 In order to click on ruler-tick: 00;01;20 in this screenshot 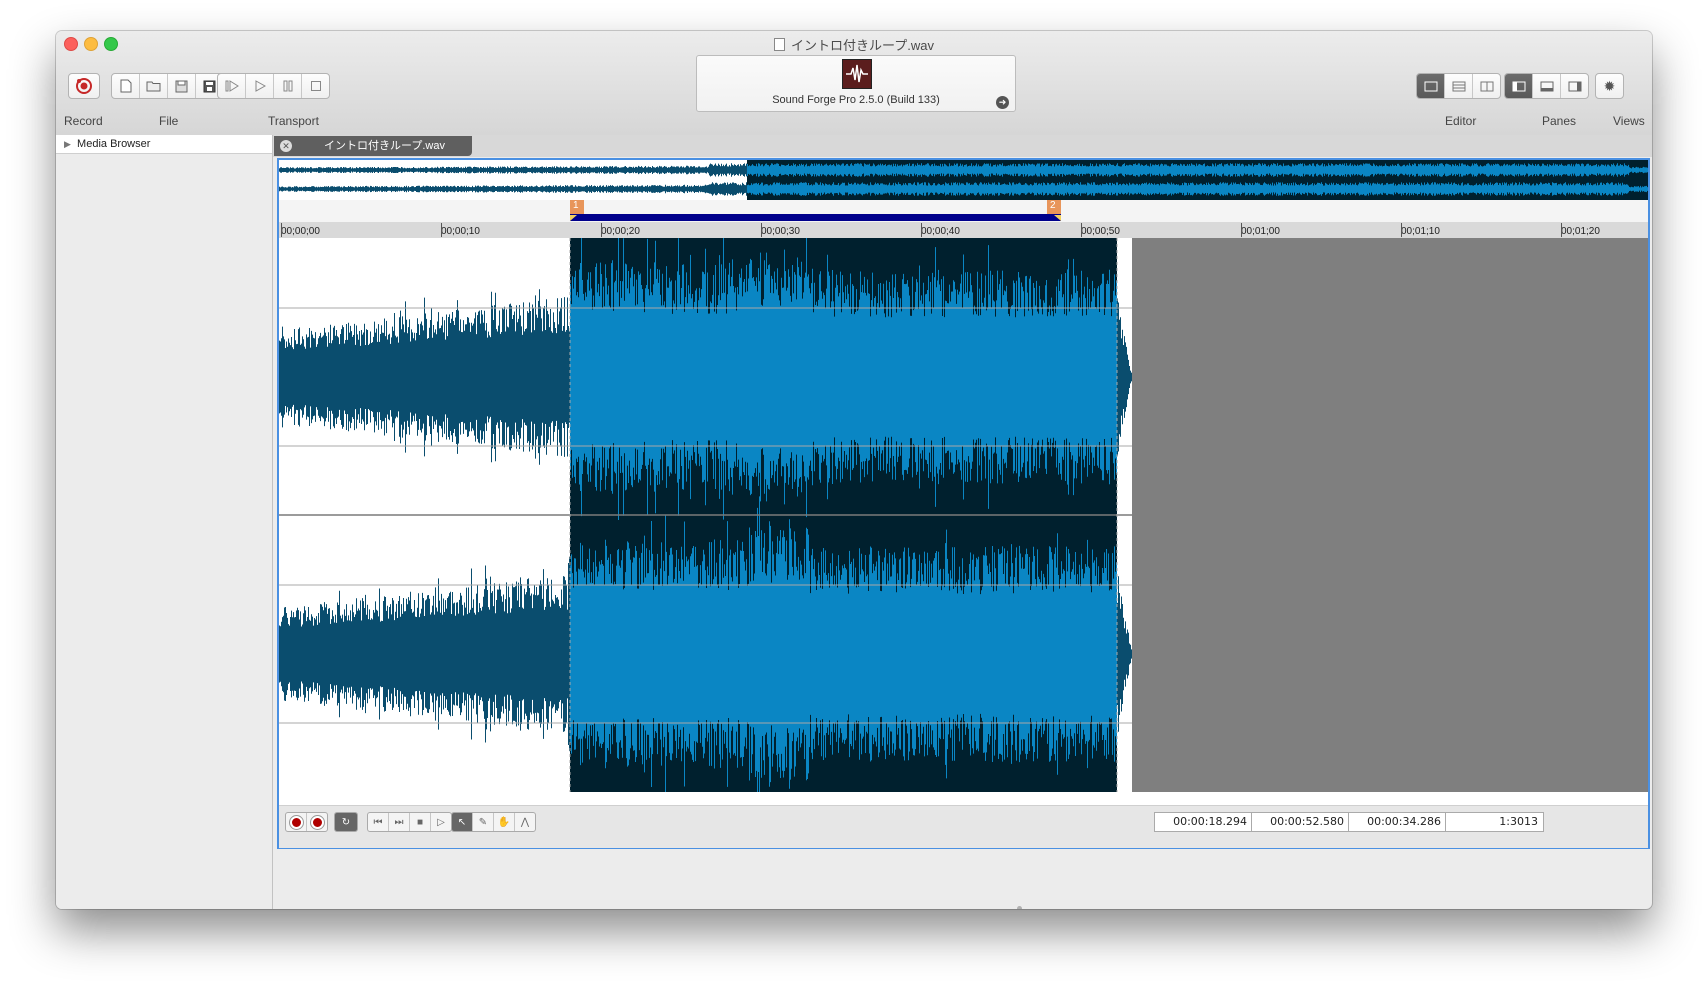, I will do `click(1580, 230)`.